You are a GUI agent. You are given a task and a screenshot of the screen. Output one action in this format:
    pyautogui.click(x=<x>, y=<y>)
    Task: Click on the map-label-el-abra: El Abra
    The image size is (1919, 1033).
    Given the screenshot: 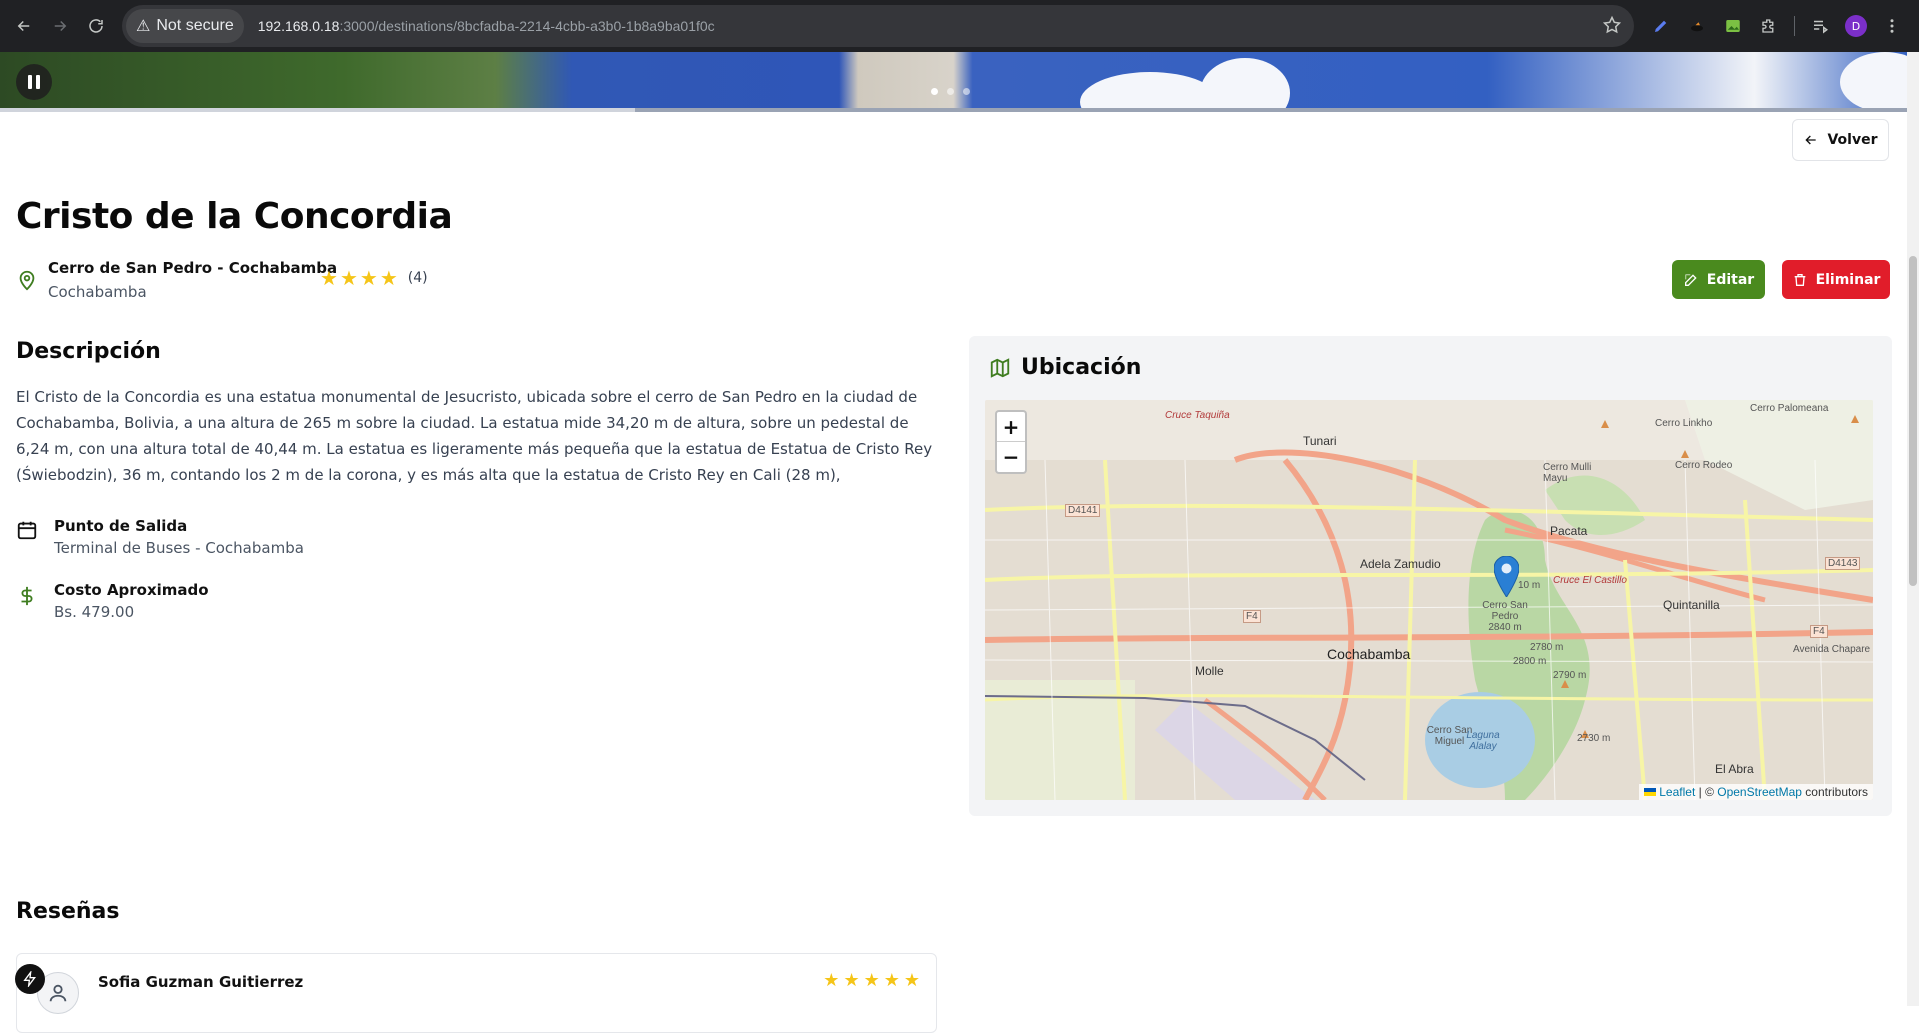 What is the action you would take?
    pyautogui.click(x=1734, y=769)
    